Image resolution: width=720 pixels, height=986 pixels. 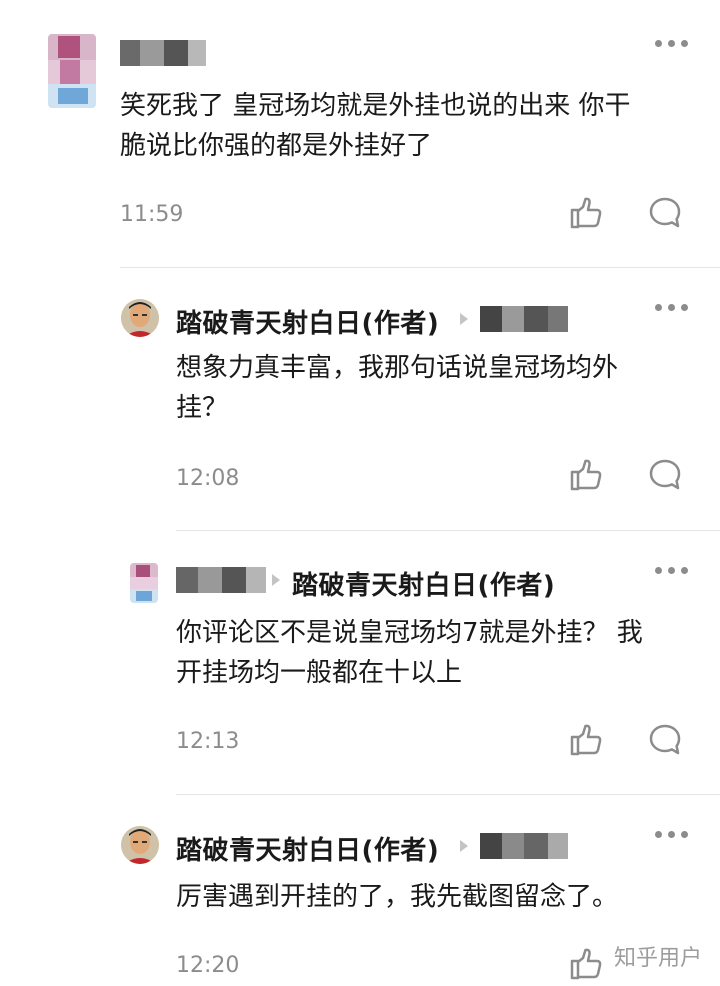 What do you see at coordinates (152, 214) in the screenshot?
I see `timestamp: 11:59` at bounding box center [152, 214].